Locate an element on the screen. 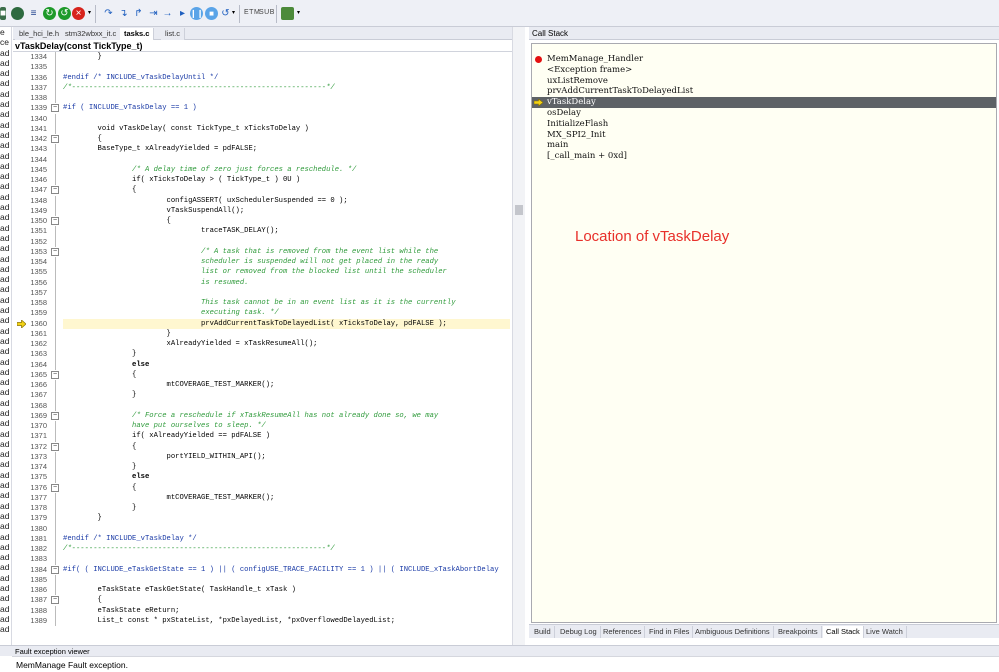 The image size is (999, 672). code-line: 1347− { is located at coordinates (261, 190).